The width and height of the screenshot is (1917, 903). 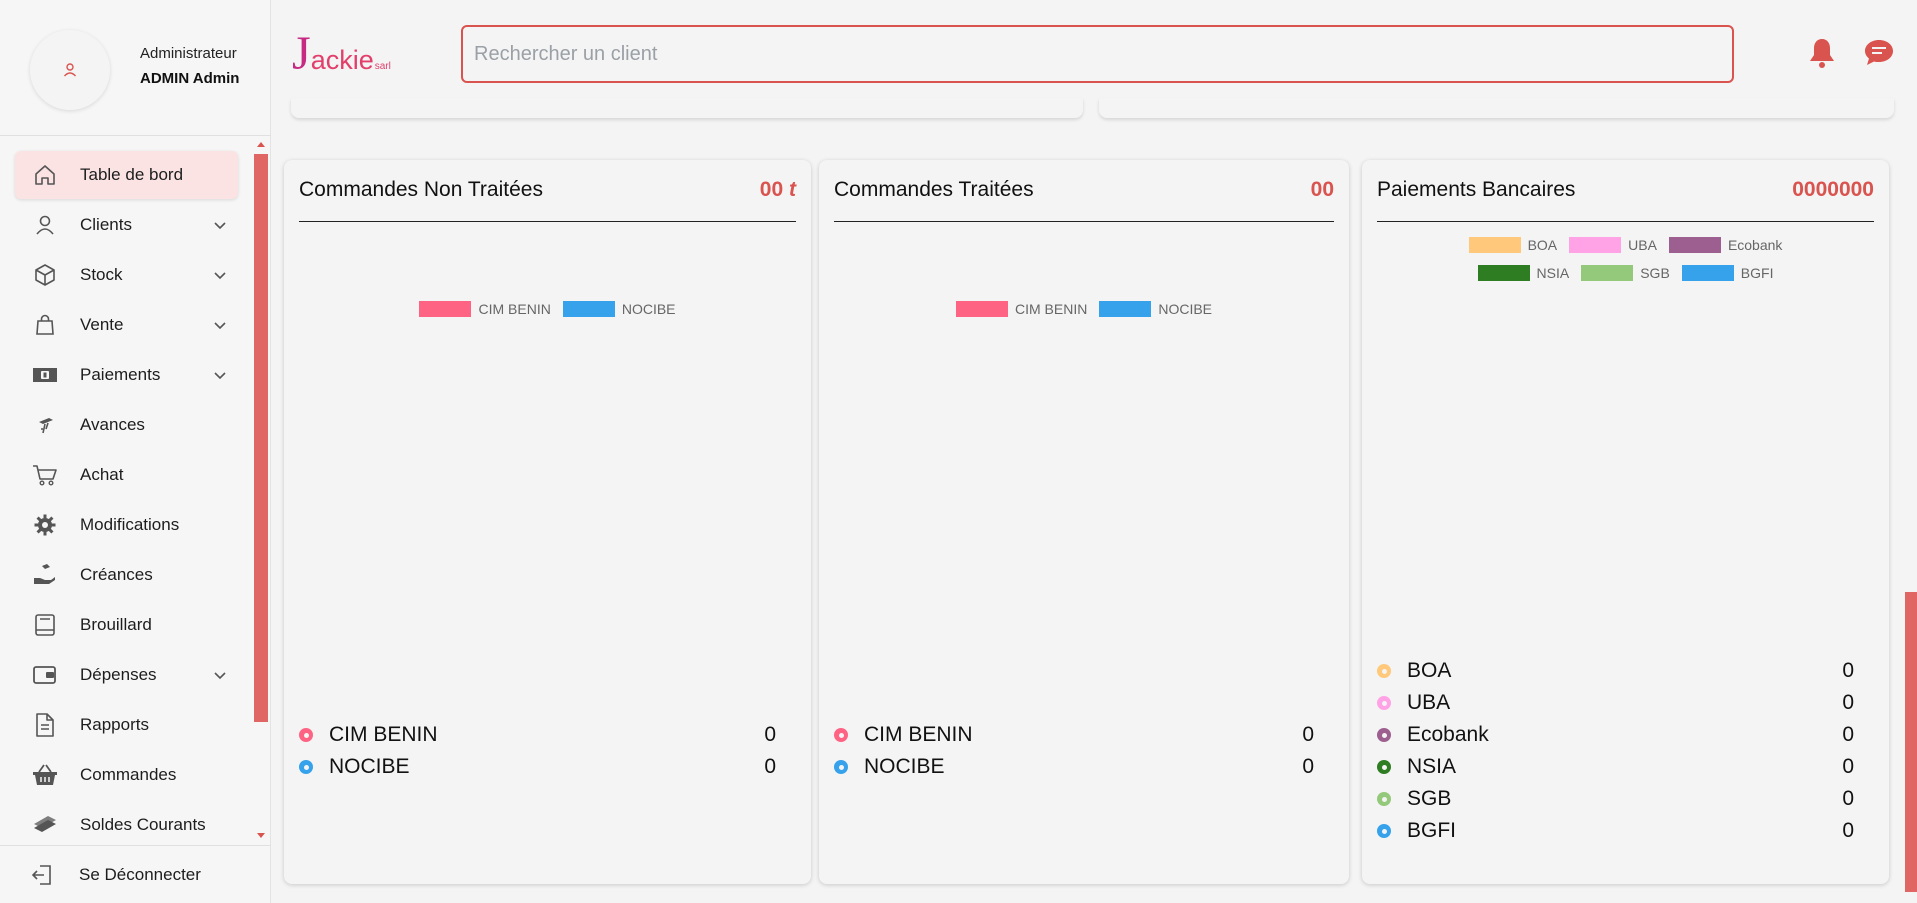 I want to click on hand-coin-icon, so click(x=45, y=425).